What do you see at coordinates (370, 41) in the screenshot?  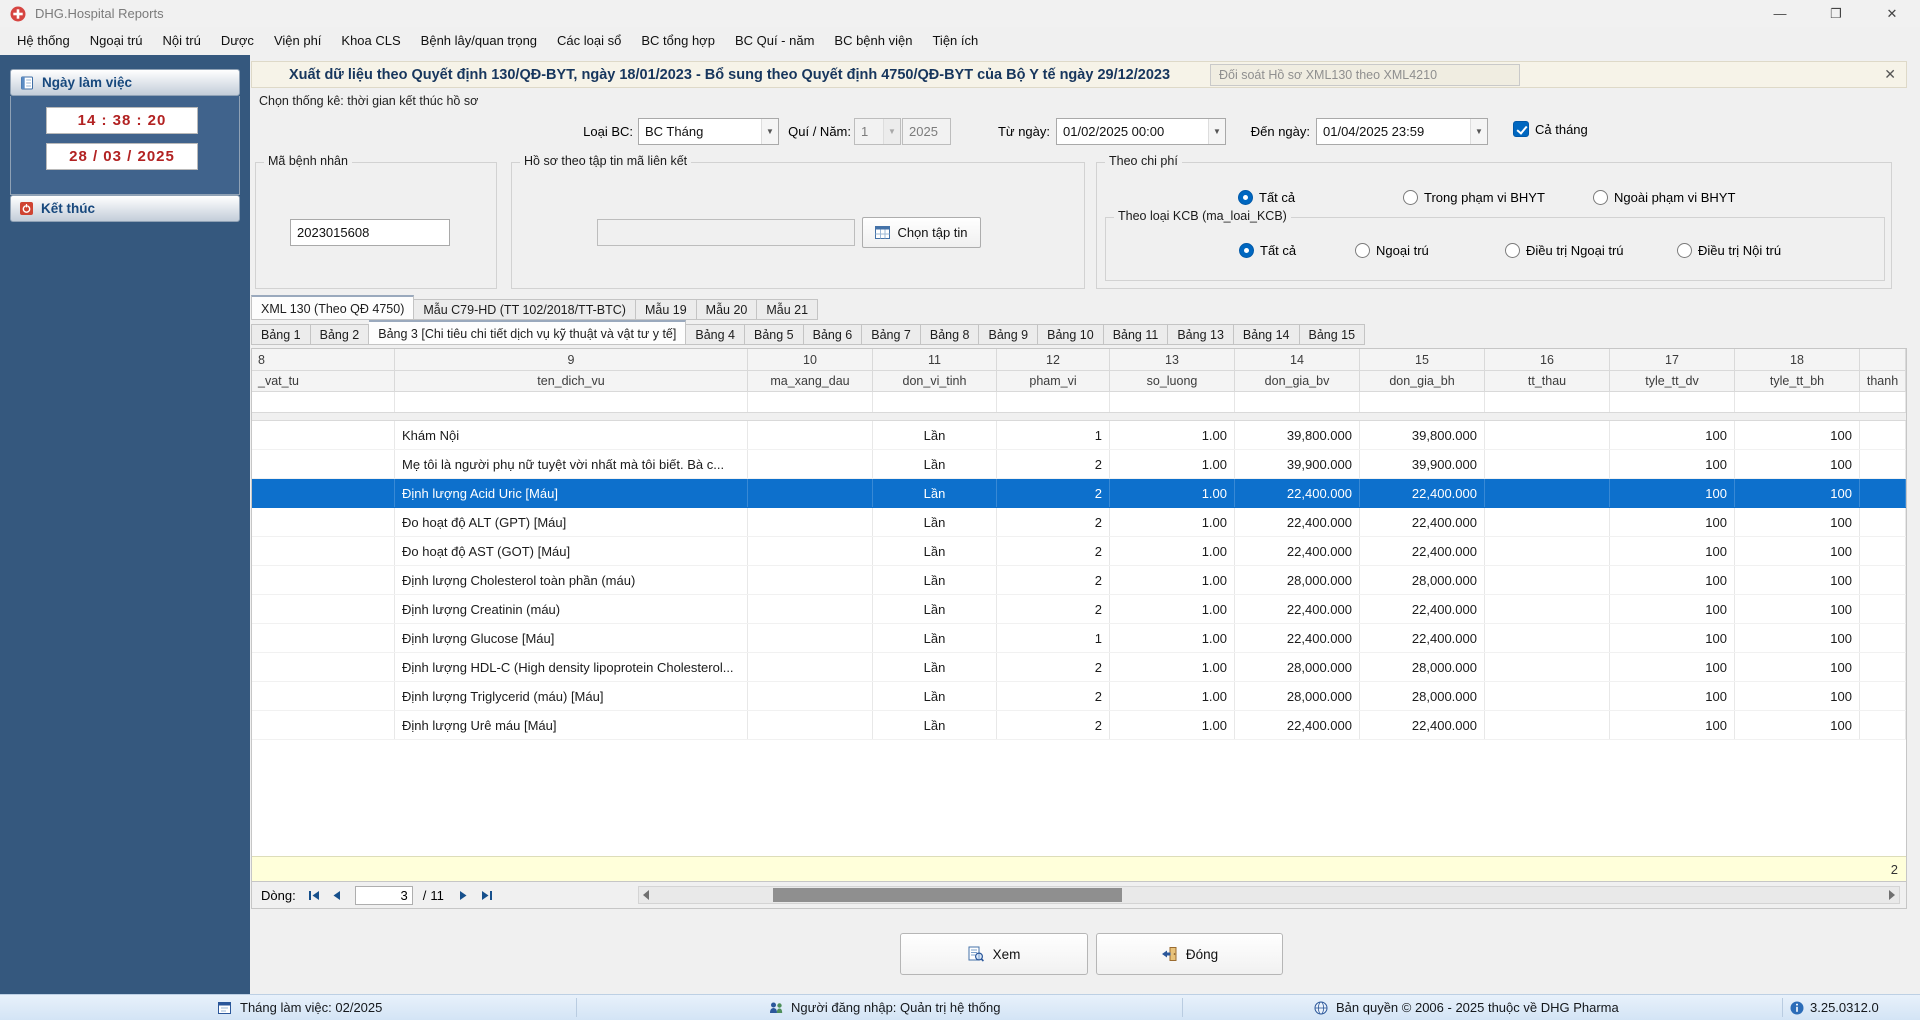 I see `menu-item: Khoa CLS` at bounding box center [370, 41].